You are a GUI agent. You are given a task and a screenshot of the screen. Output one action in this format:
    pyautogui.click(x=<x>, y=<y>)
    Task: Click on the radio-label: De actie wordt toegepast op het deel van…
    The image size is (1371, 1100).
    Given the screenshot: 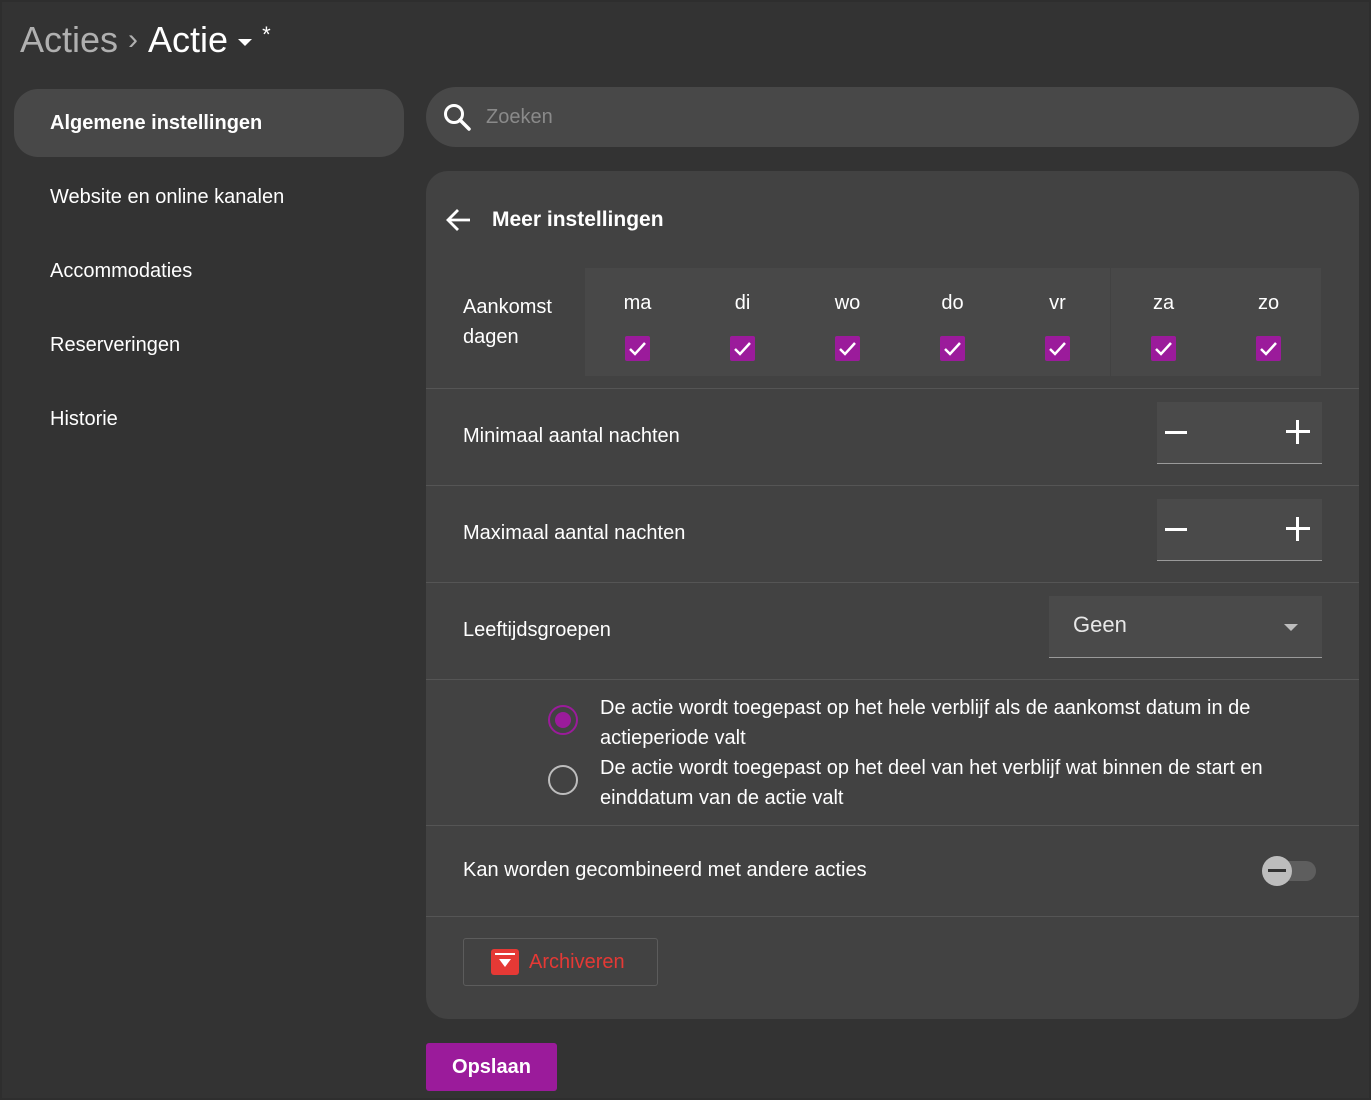 What is the action you would take?
    pyautogui.click(x=931, y=783)
    